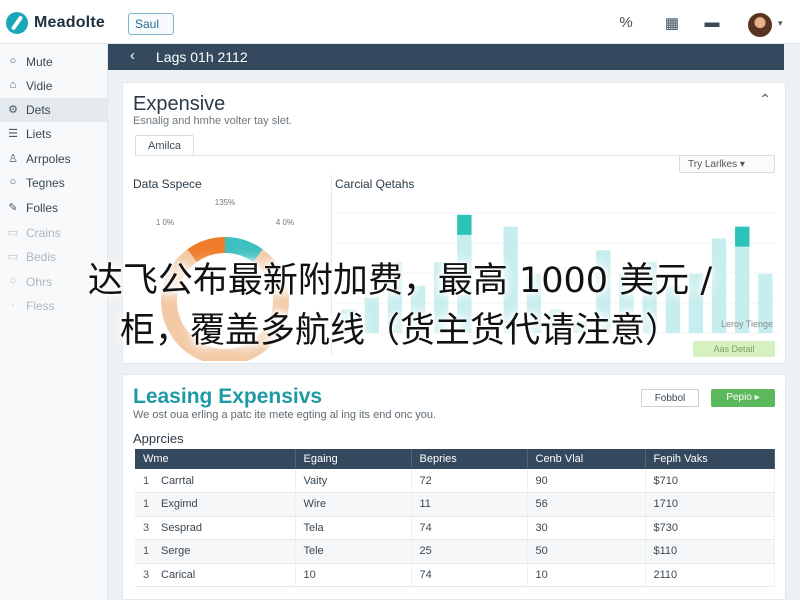  What do you see at coordinates (626, 22) in the screenshot?
I see `percent-icon: %` at bounding box center [626, 22].